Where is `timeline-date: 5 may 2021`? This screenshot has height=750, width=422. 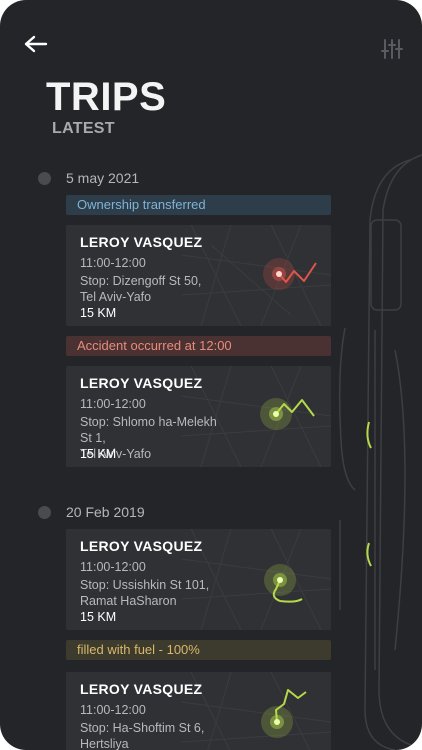 timeline-date: 5 may 2021 is located at coordinates (88, 178).